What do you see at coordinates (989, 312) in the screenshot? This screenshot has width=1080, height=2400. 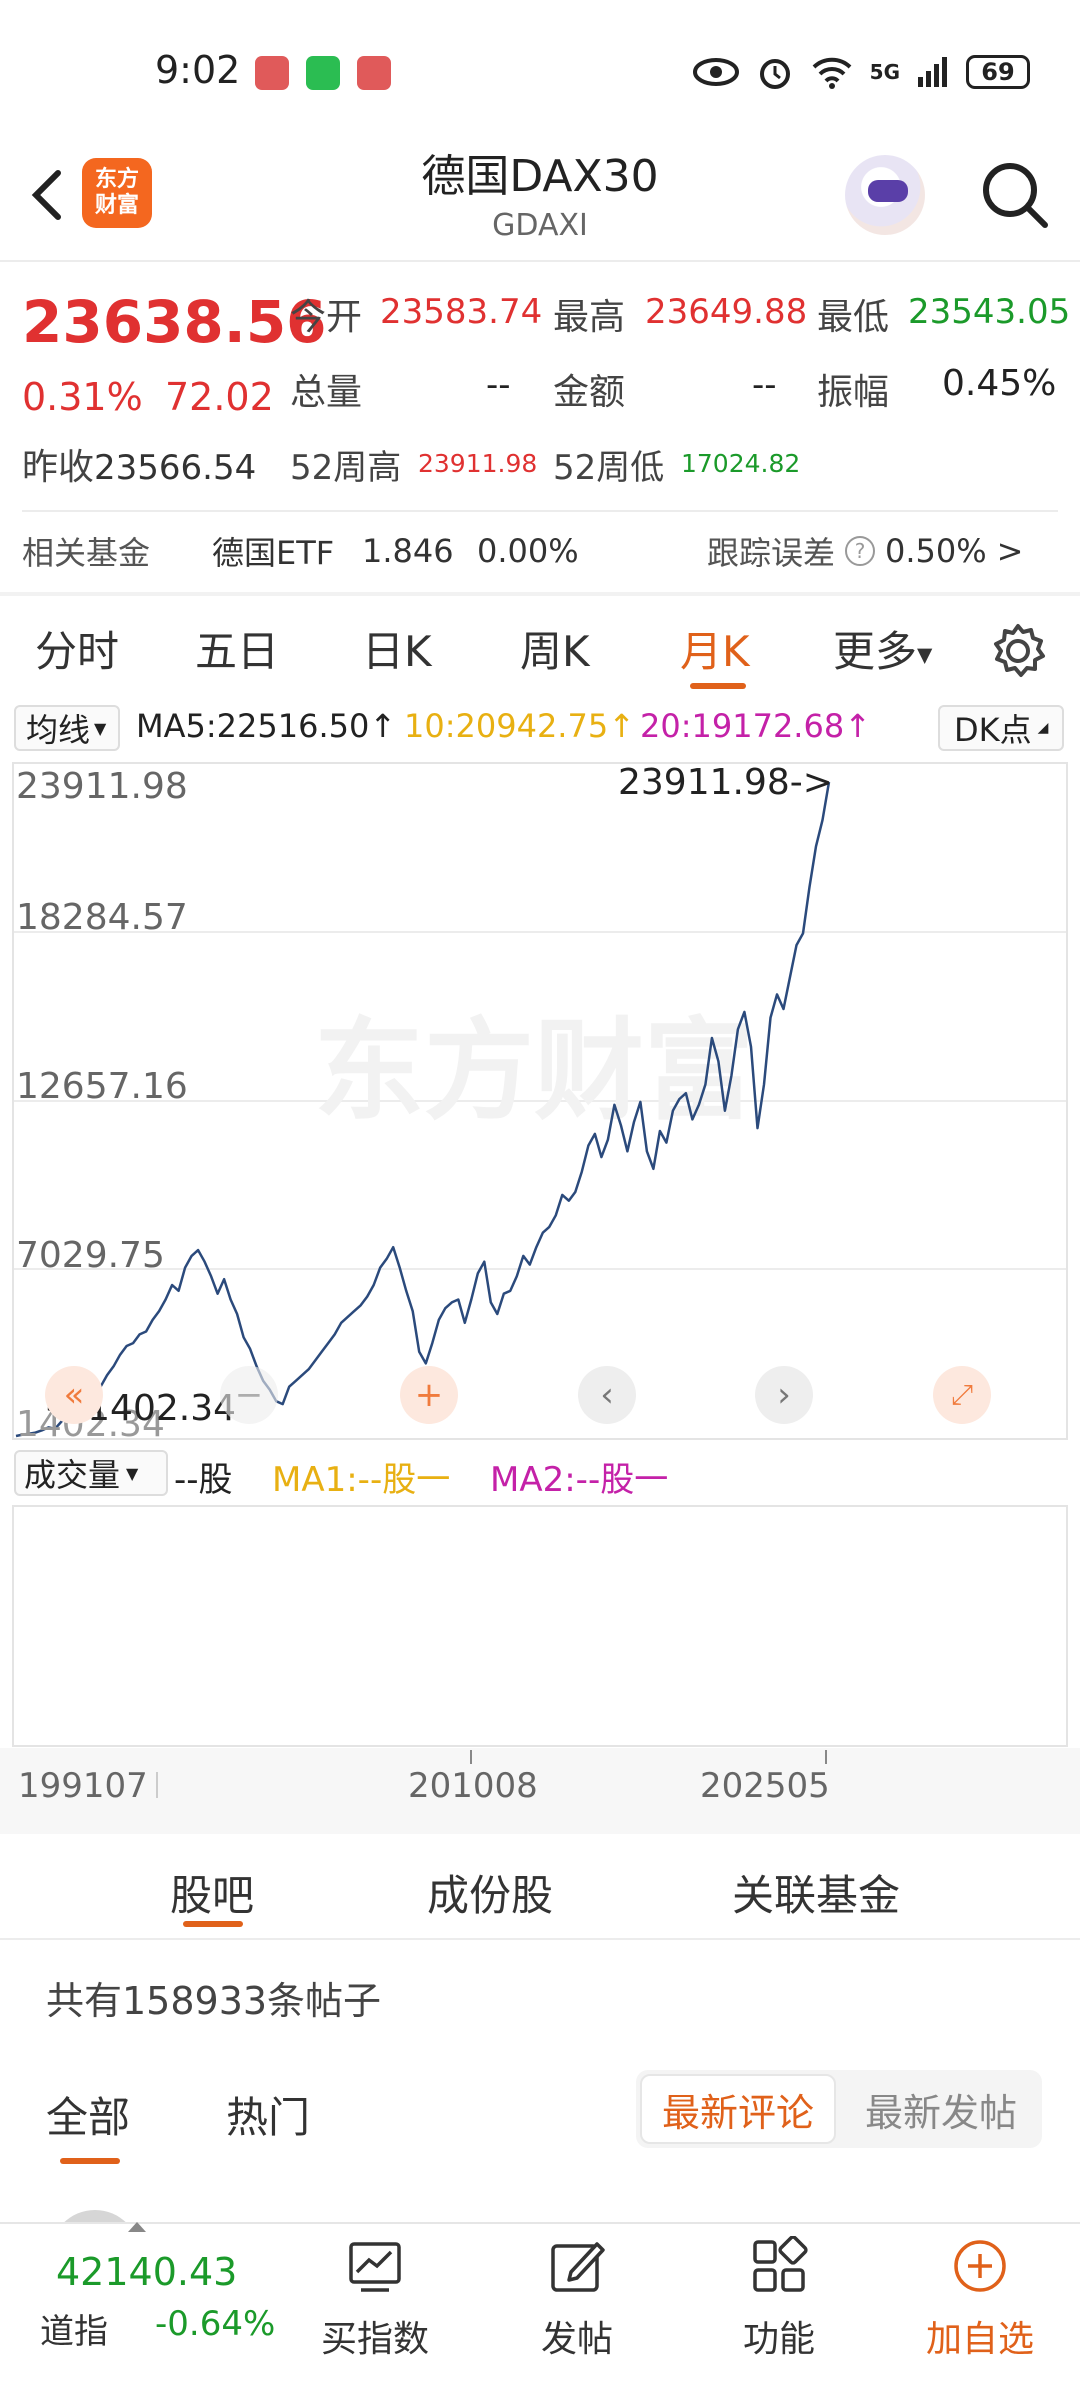 I see `low-value: 23543.05` at bounding box center [989, 312].